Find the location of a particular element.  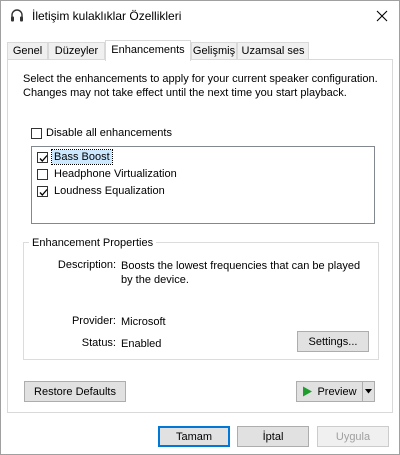

ok-button: Tamam is located at coordinates (194, 436).